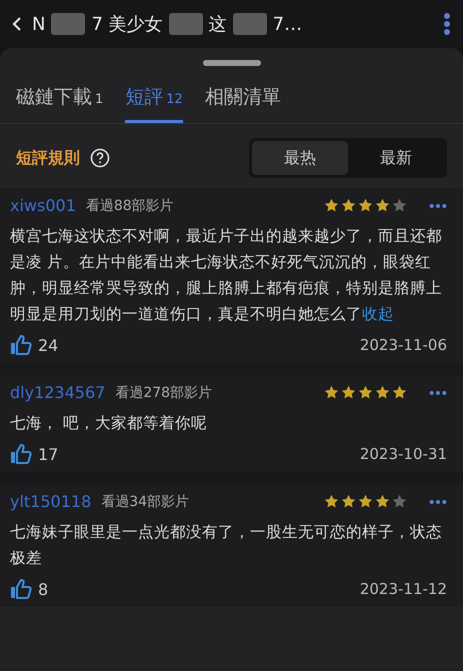  Describe the element at coordinates (48, 454) in the screenshot. I see `like-count: 17` at that location.